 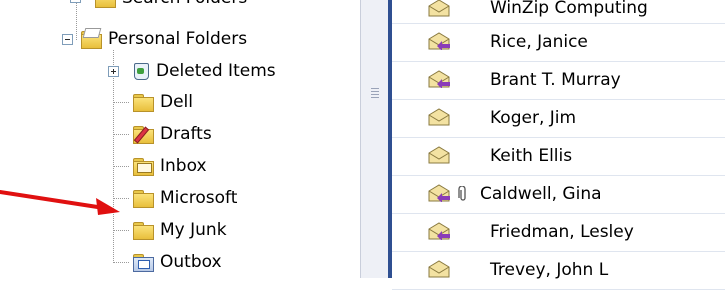 I want to click on message-row: Trevey, John L, so click(x=558, y=271).